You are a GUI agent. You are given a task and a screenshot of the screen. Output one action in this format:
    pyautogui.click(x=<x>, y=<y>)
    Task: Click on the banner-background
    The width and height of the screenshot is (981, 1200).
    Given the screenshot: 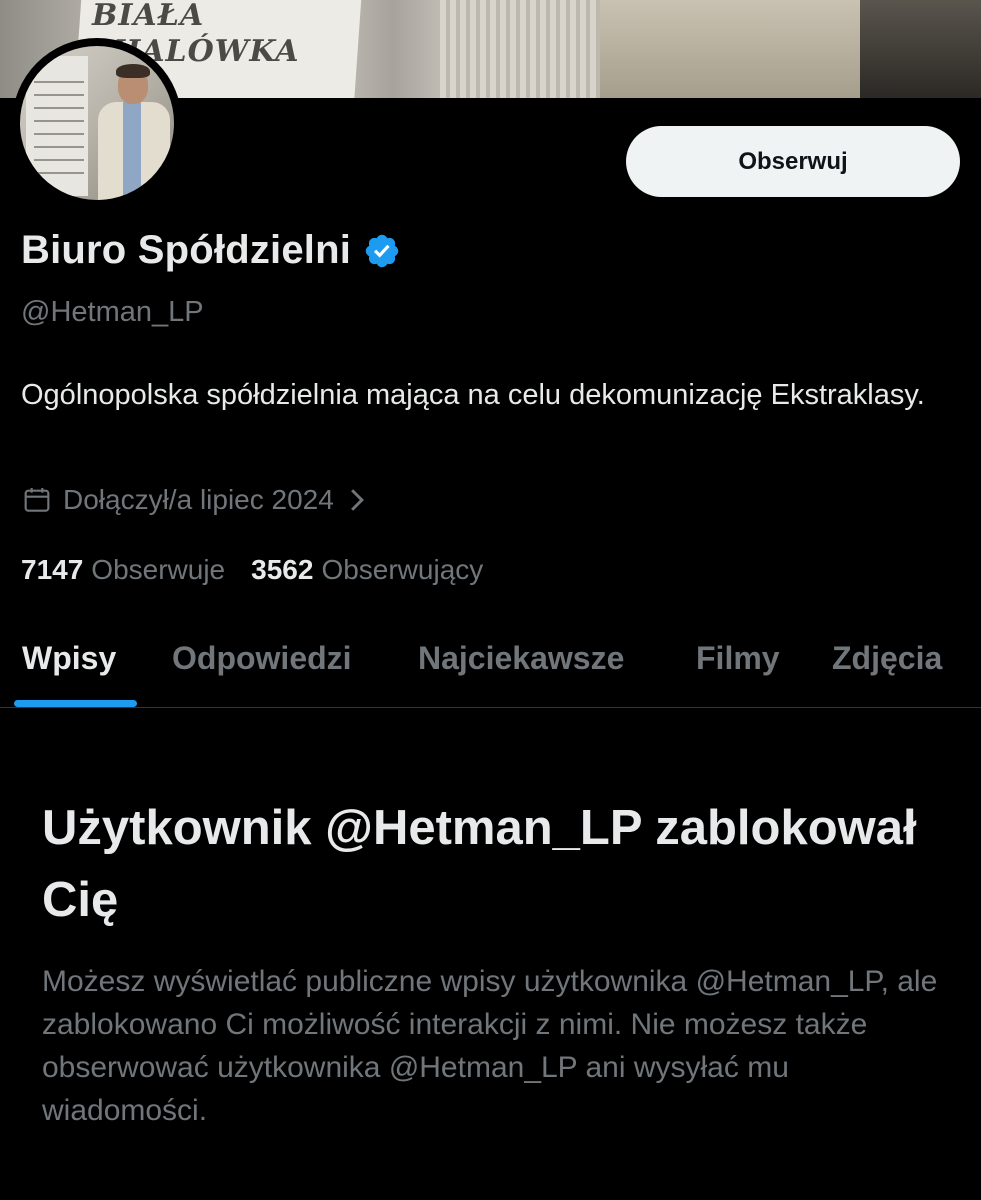 What is the action you would take?
    pyautogui.click(x=920, y=49)
    